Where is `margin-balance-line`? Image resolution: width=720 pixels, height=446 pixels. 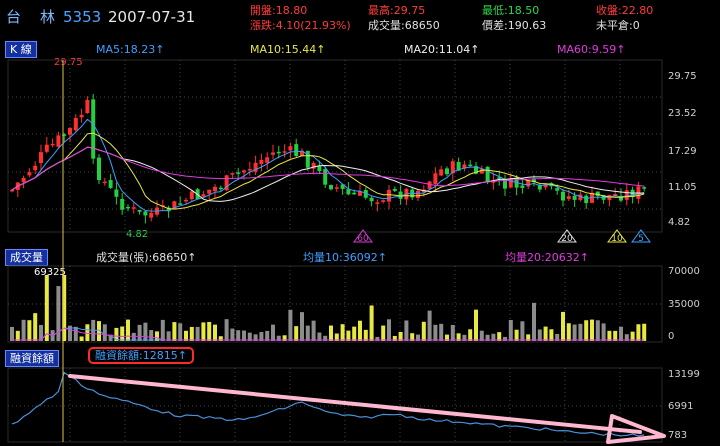
margin-balance-line is located at coordinates (328, 404).